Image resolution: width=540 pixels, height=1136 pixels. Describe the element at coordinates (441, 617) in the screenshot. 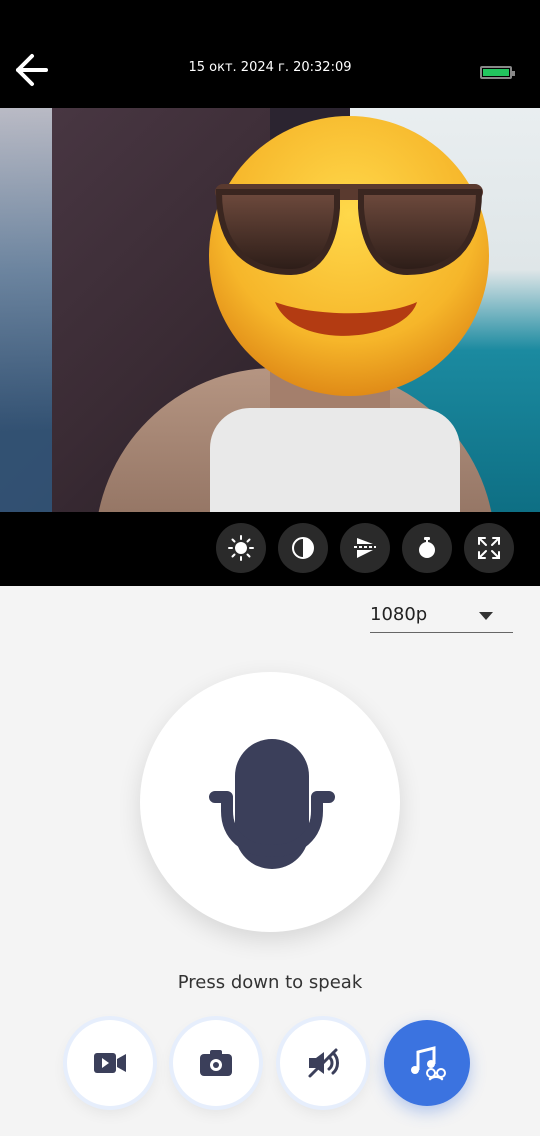

I see `resolution-select: 1080p` at that location.